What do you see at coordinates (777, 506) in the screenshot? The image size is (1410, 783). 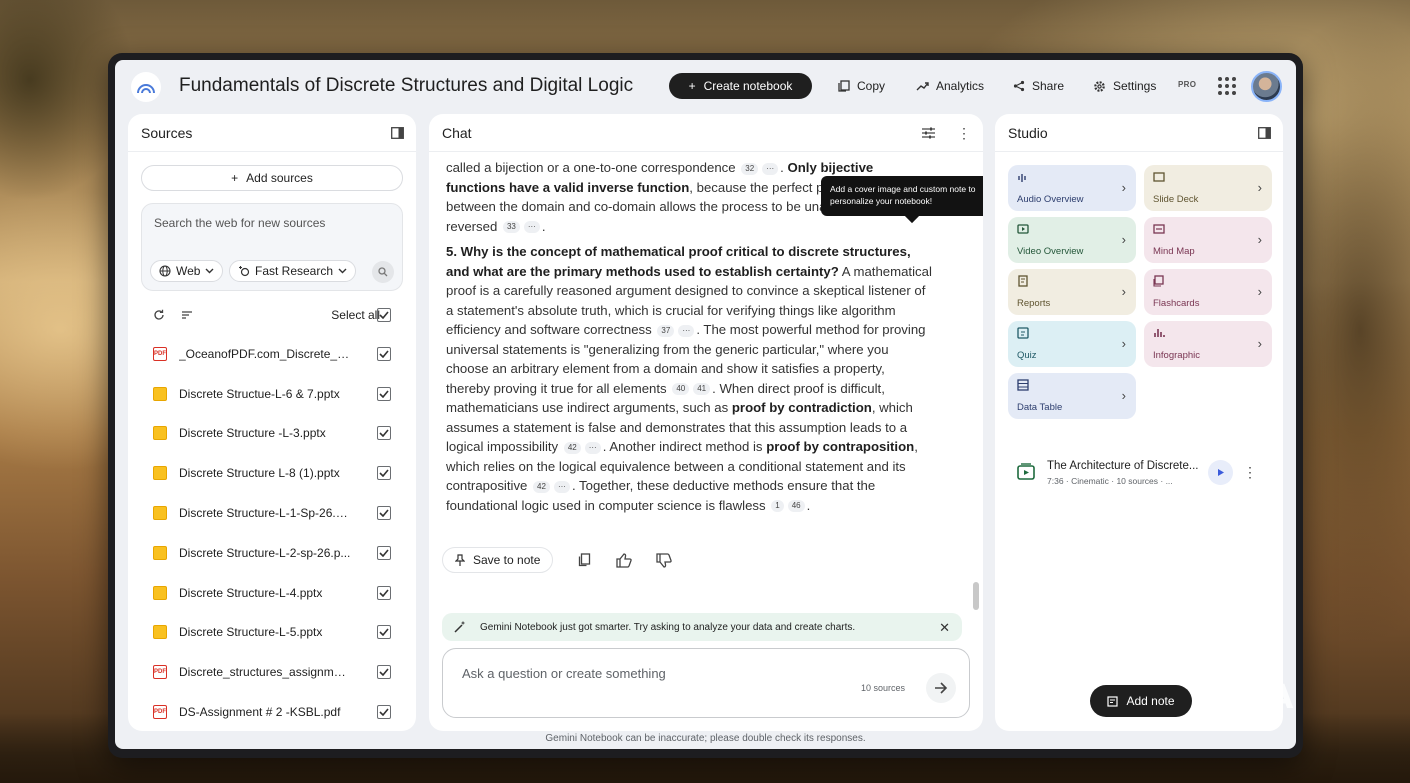 I see `citation-chip: 1` at bounding box center [777, 506].